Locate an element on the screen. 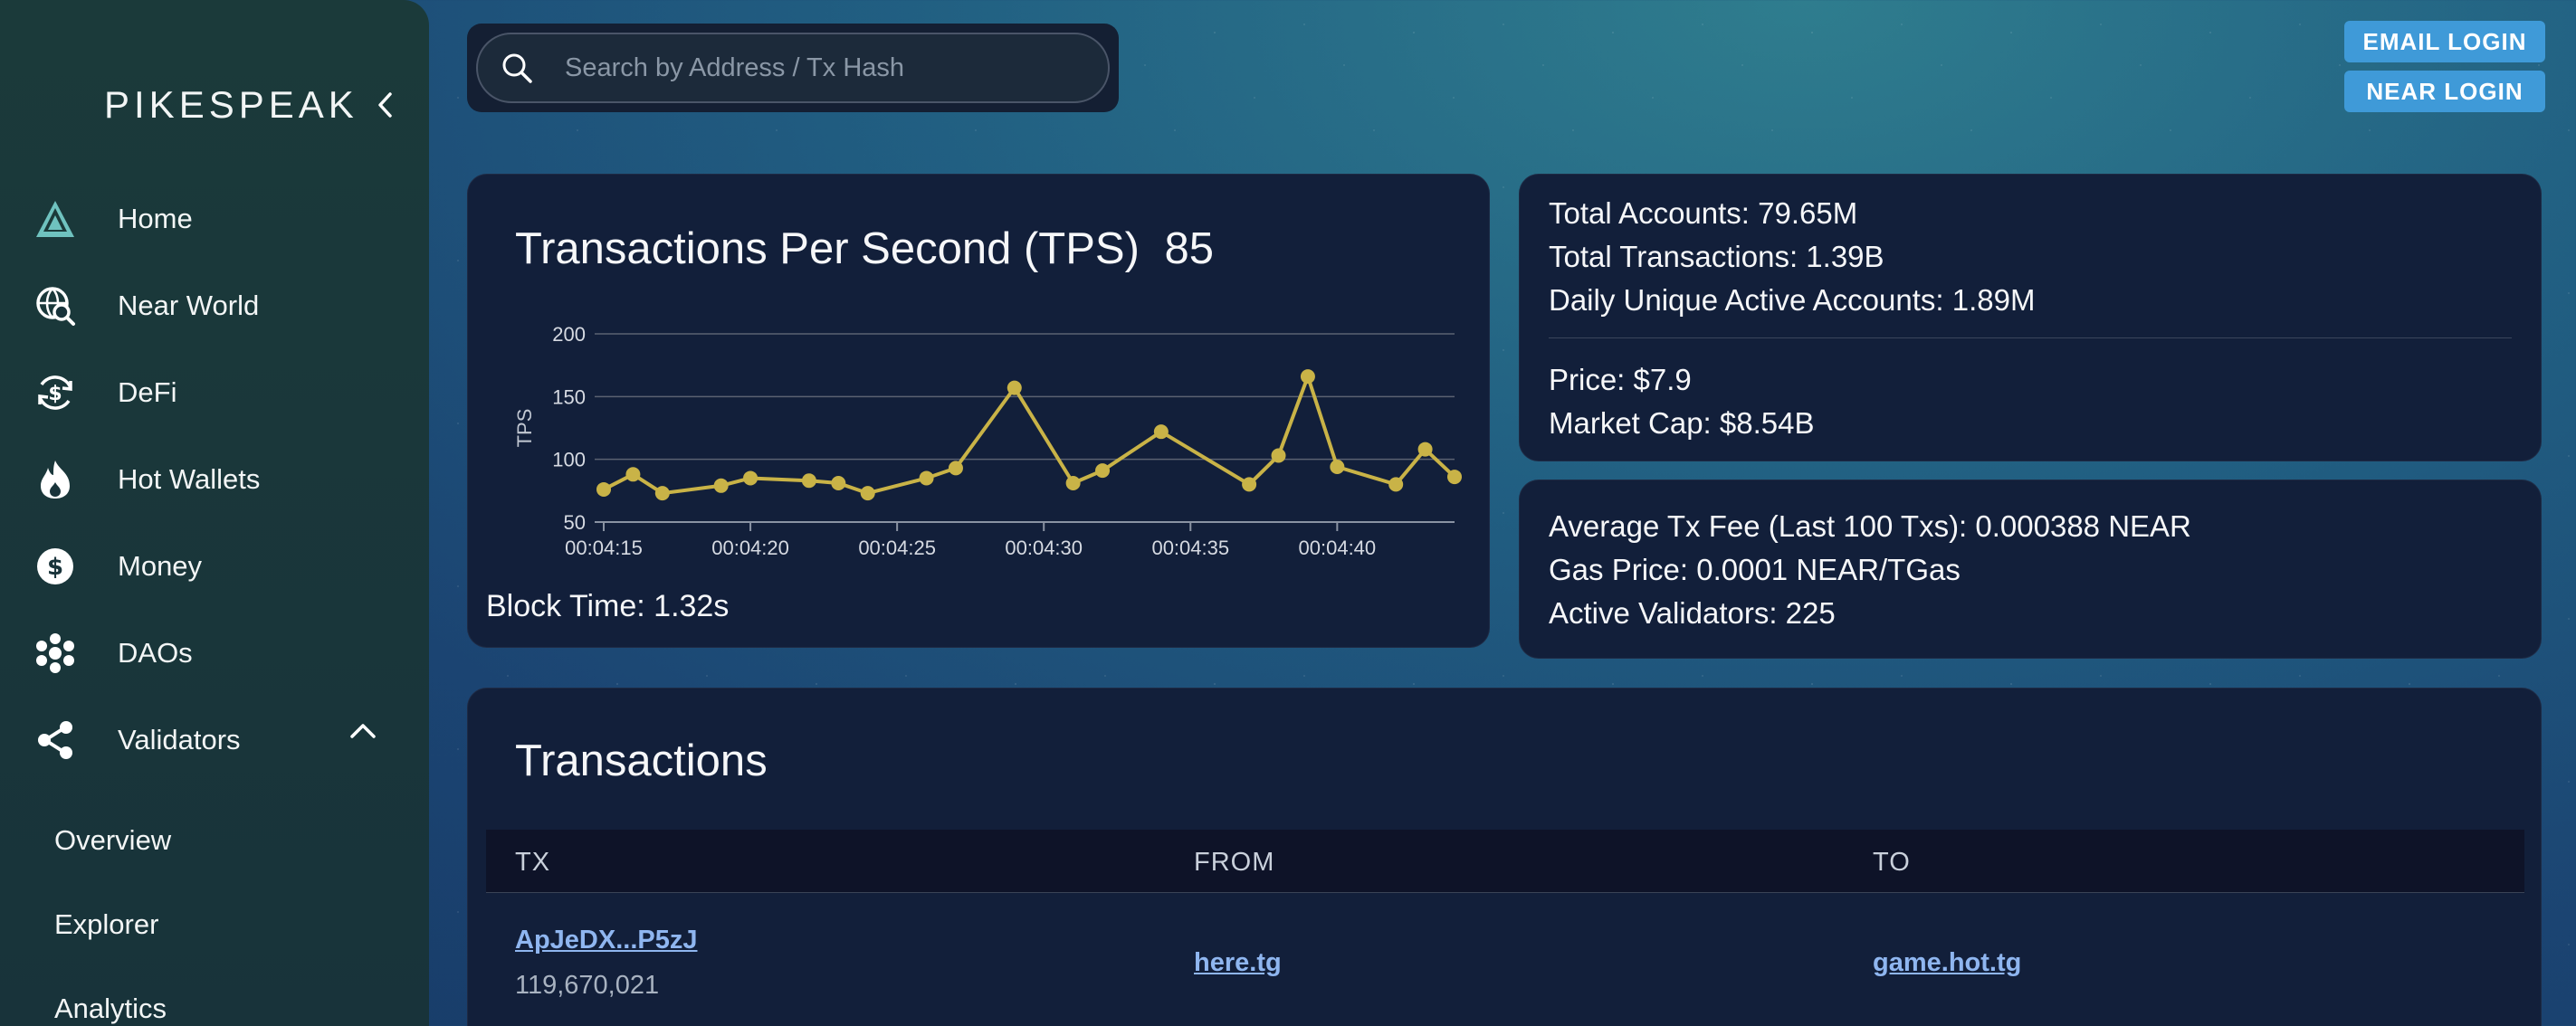 Image resolution: width=2576 pixels, height=1026 pixels. divider is located at coordinates (2030, 337).